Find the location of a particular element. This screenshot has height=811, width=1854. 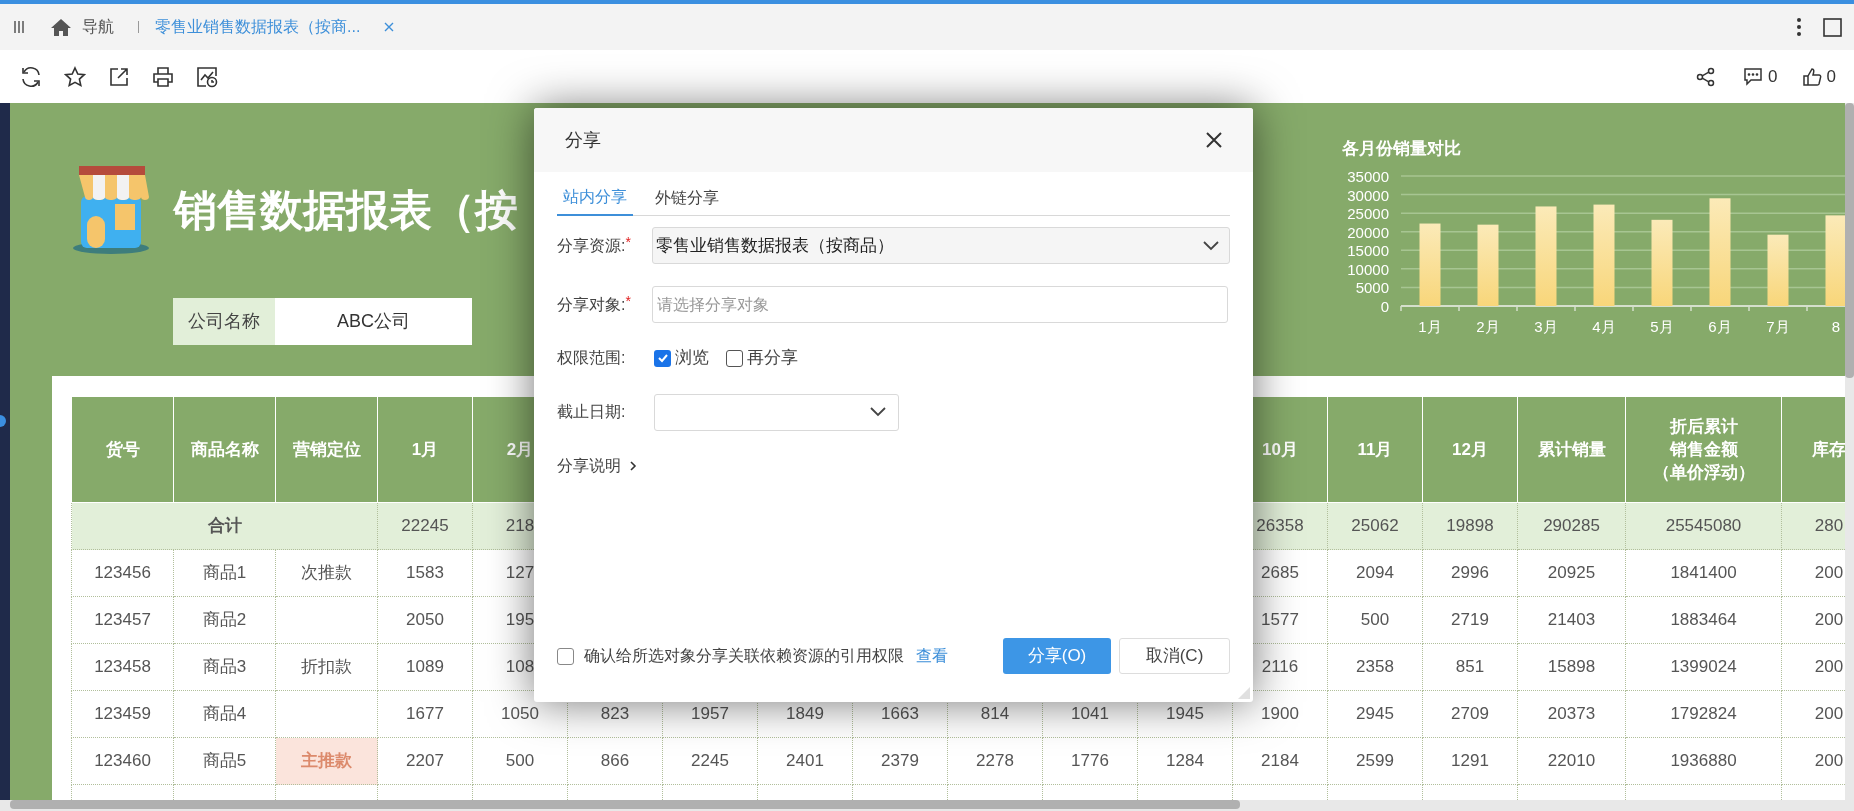

table-cell: 1792824 is located at coordinates (1703, 714).